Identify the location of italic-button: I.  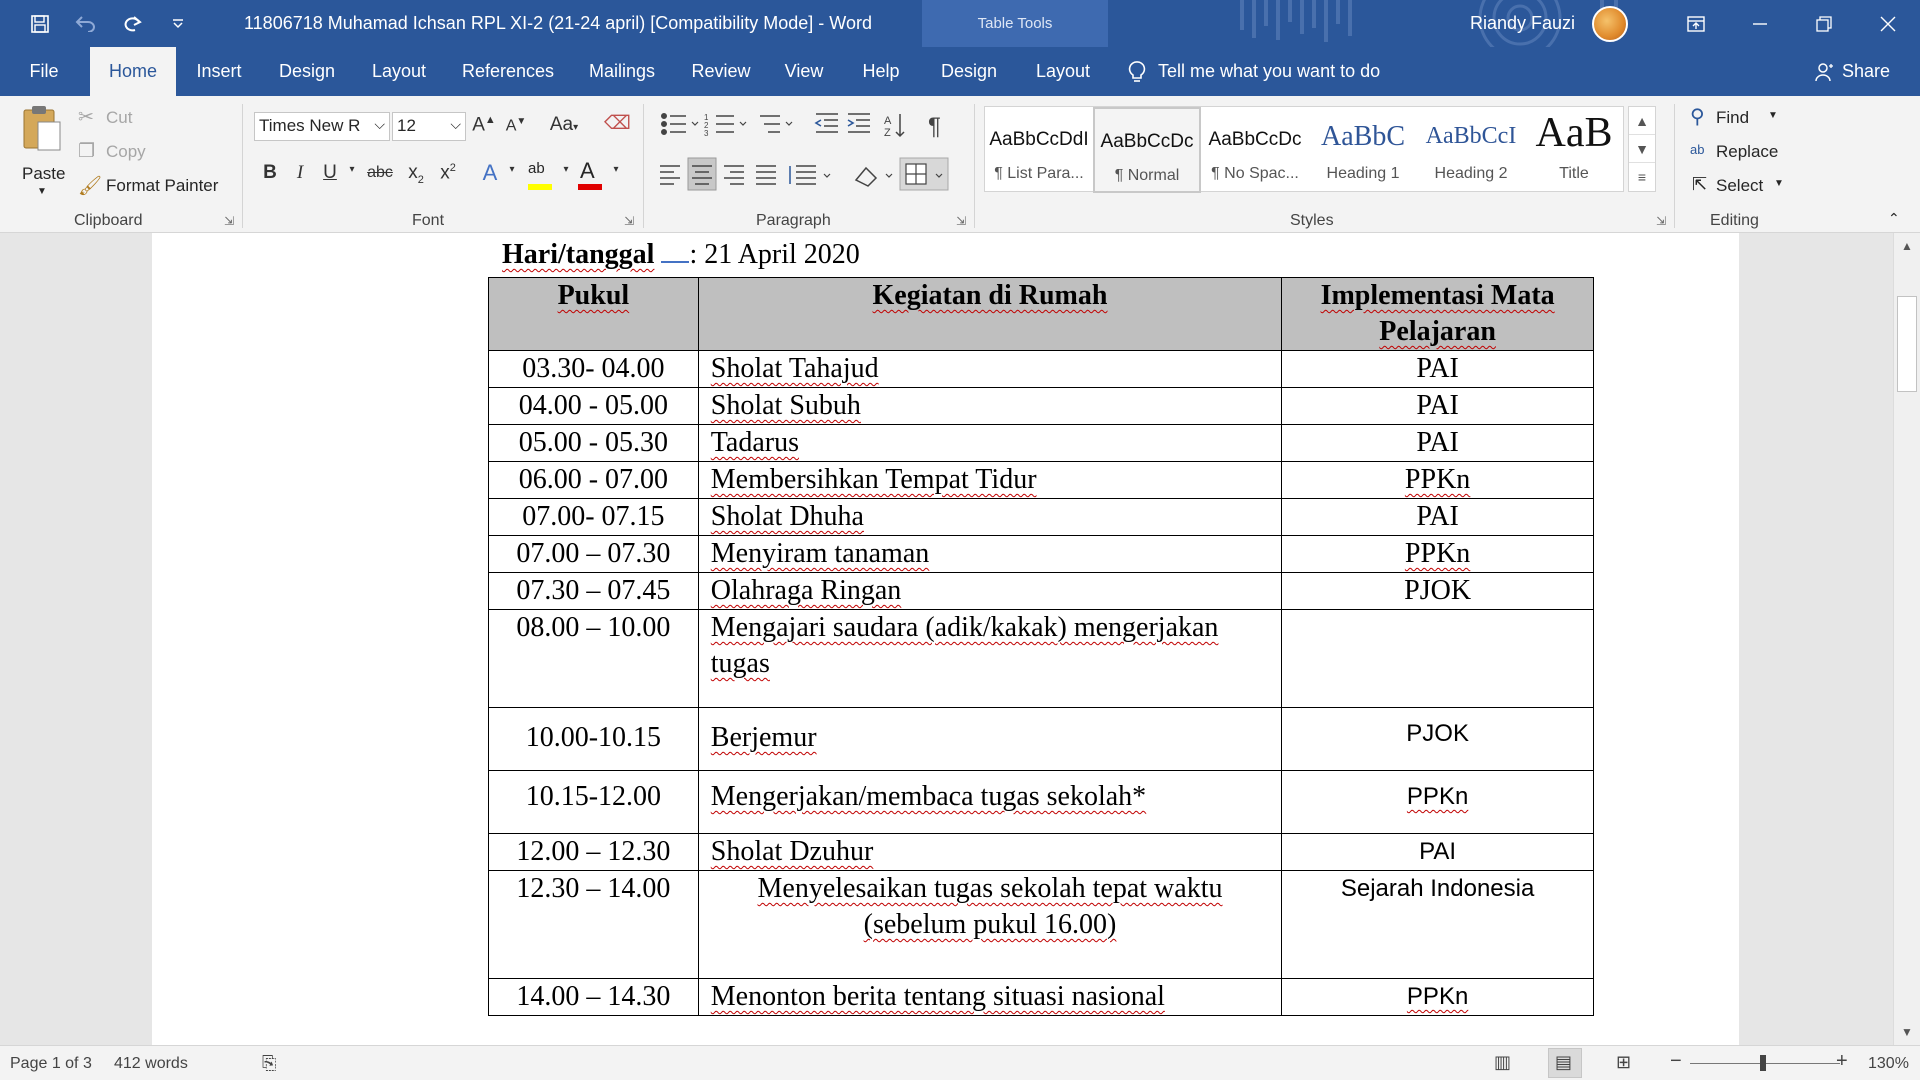
(300, 173).